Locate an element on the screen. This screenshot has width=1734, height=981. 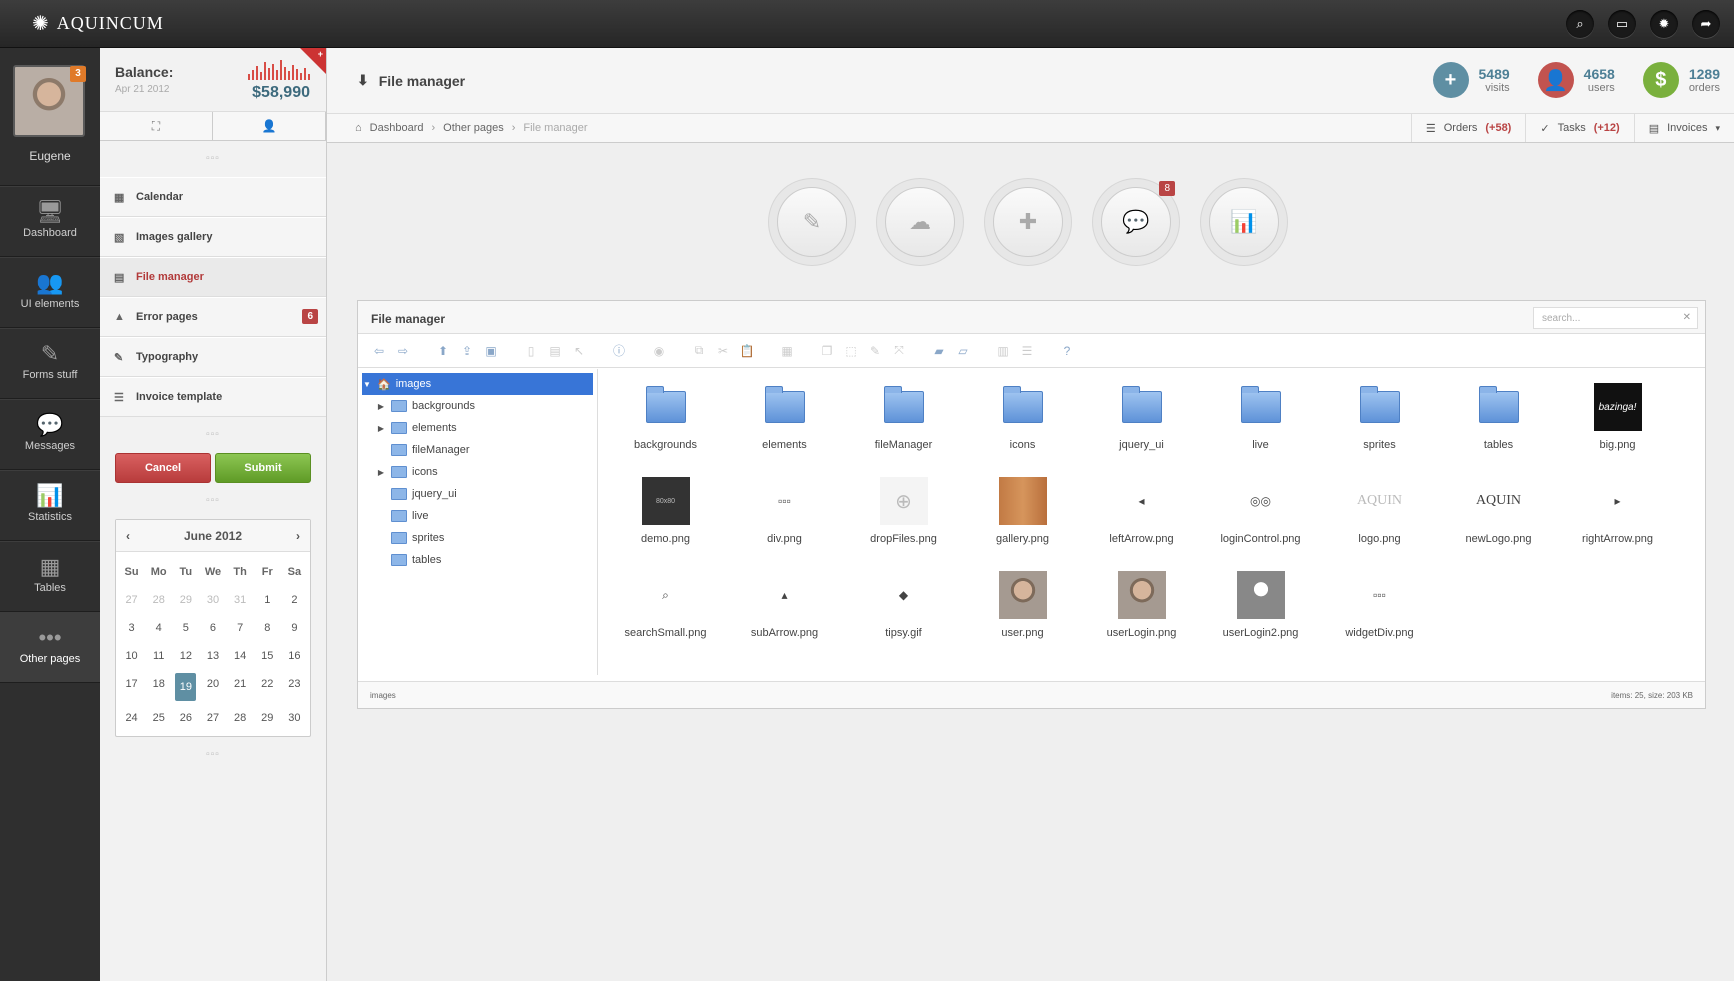
file-item: AQUIN newLogo.png is located at coordinates (1498, 520).